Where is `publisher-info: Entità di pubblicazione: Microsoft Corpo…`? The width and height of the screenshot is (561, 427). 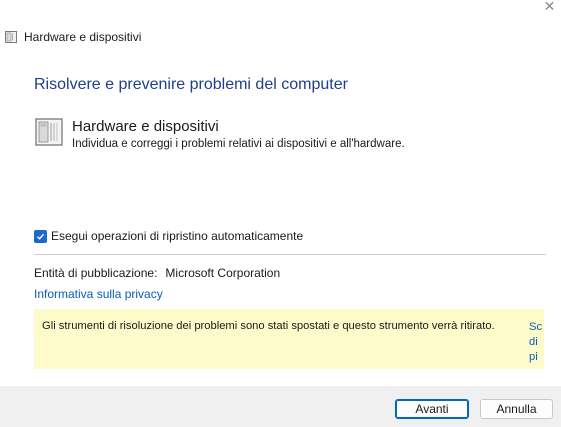
publisher-info: Entità di pubblicazione: Microsoft Corpo… is located at coordinates (157, 273).